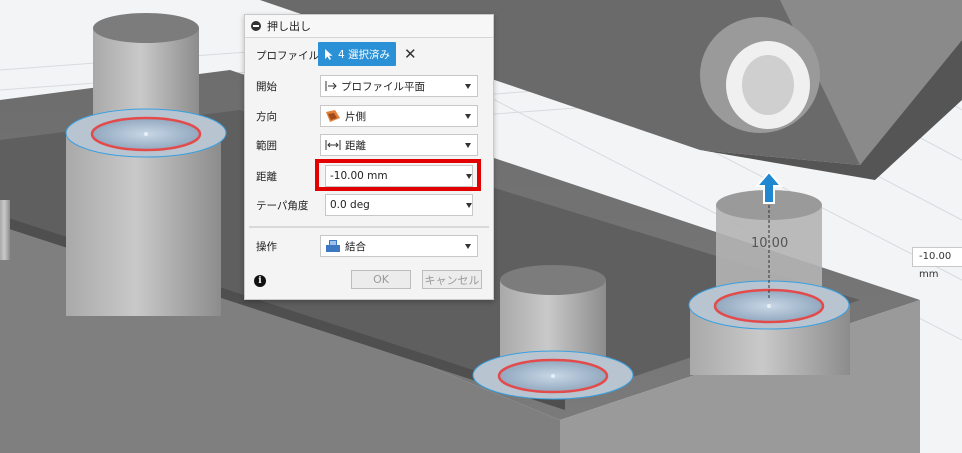 The image size is (962, 453). What do you see at coordinates (289, 26) in the screenshot?
I see `dialog-title: 押し出し` at bounding box center [289, 26].